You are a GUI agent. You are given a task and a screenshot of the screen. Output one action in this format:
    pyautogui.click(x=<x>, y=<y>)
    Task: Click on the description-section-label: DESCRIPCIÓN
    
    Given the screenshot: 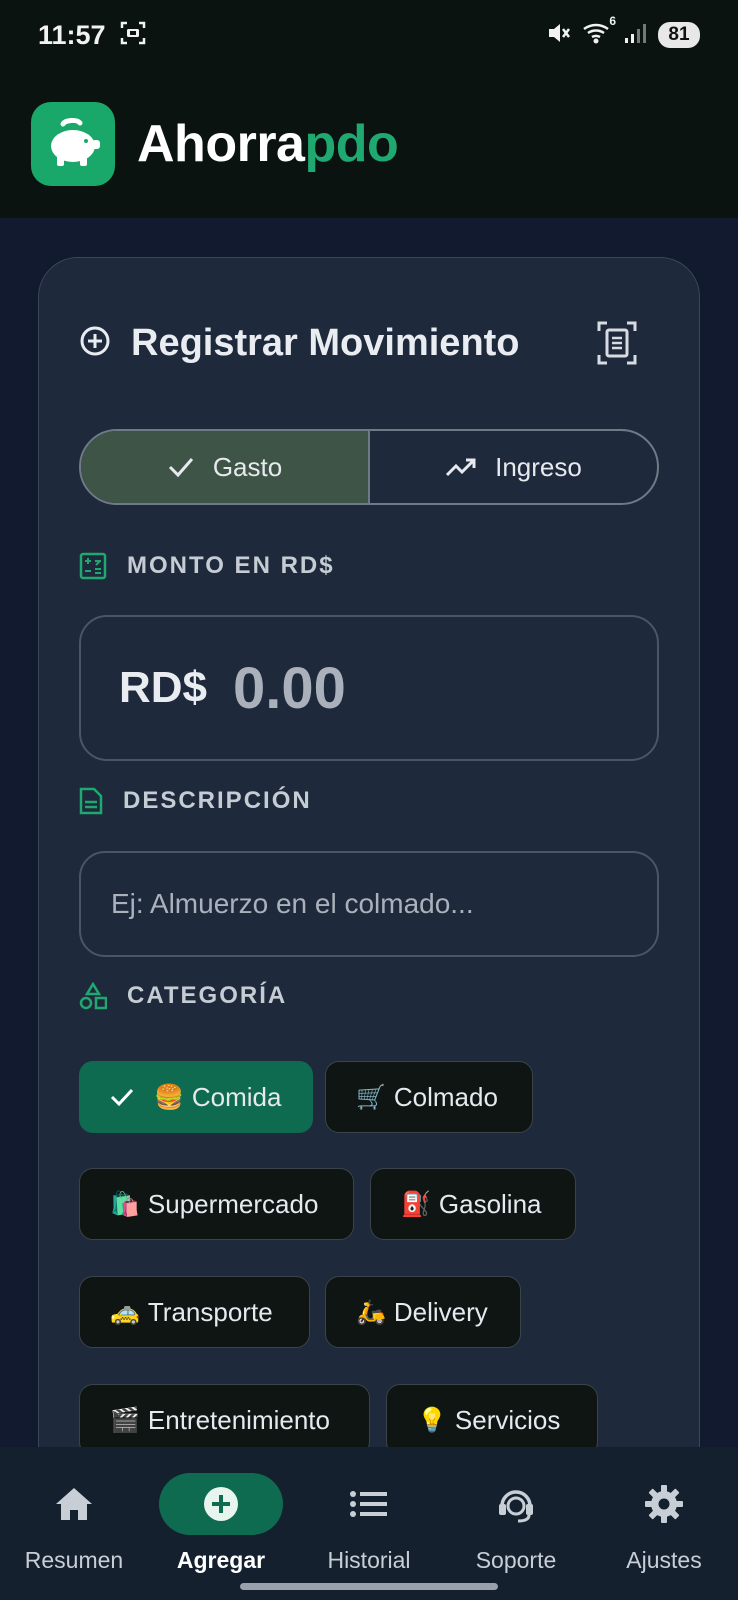 What is the action you would take?
    pyautogui.click(x=195, y=801)
    